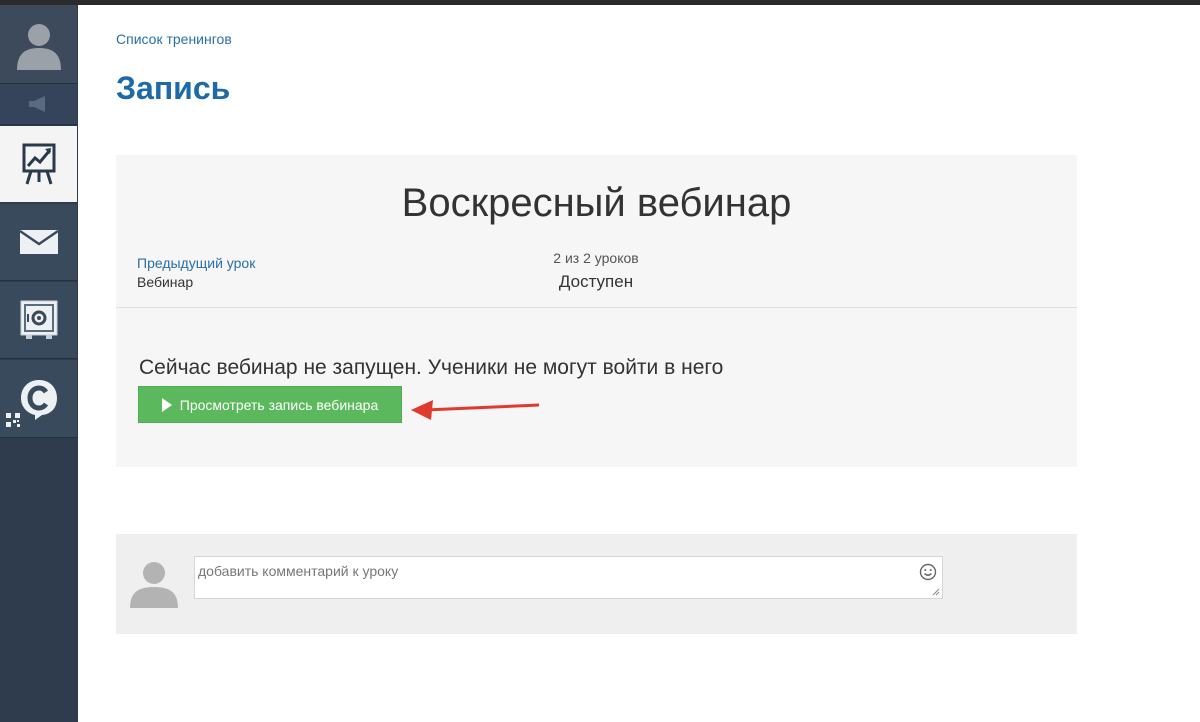  I want to click on comment-box, so click(568, 577).